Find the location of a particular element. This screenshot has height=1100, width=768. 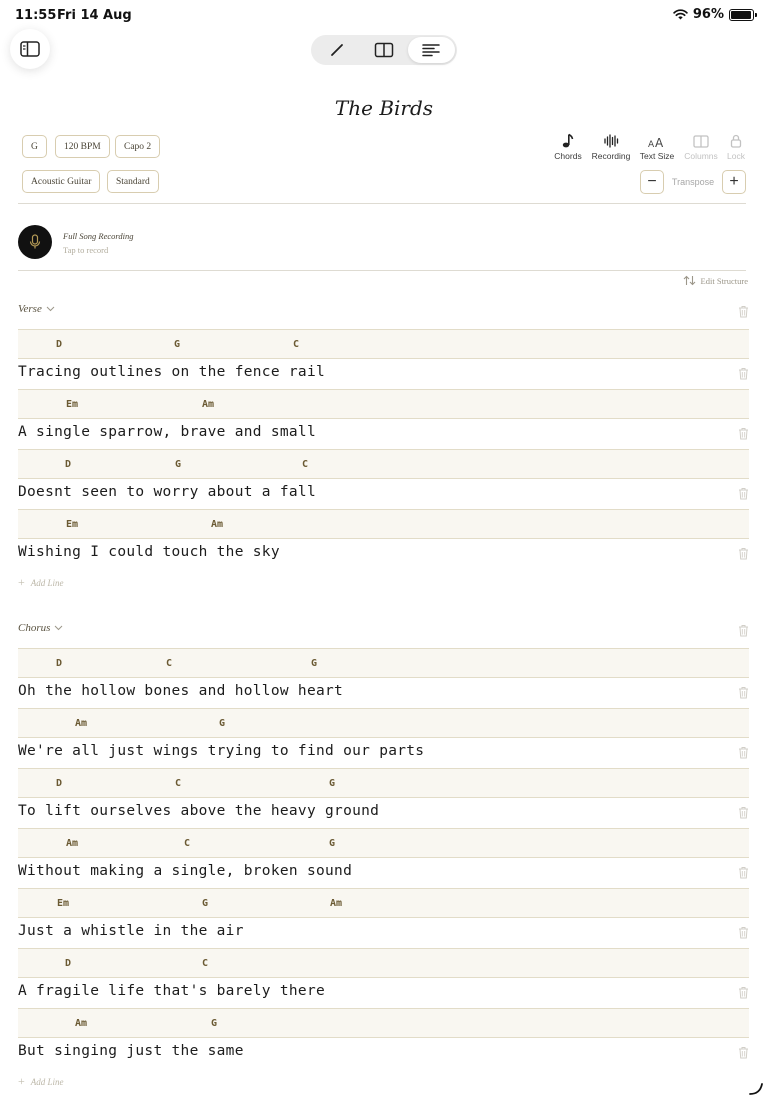

record-button is located at coordinates (35, 242).